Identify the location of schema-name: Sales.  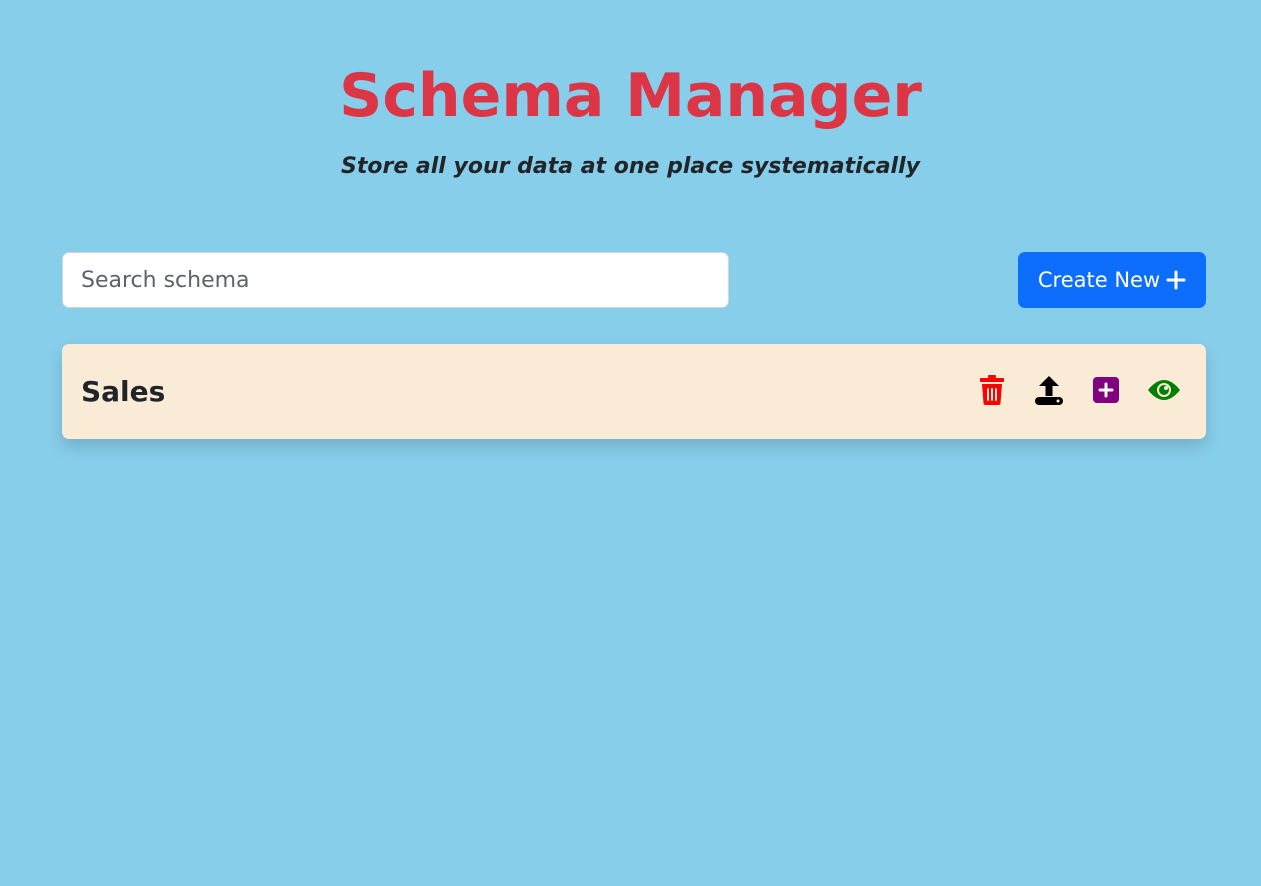
(123, 391).